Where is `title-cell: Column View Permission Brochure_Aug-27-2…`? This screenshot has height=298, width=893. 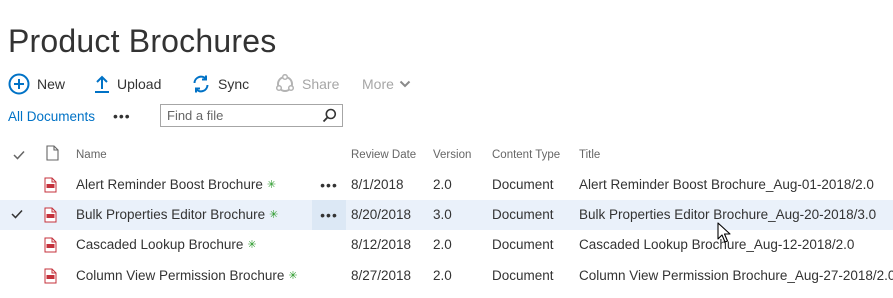 title-cell: Column View Permission Brochure_Aug-27-2… is located at coordinates (736, 275).